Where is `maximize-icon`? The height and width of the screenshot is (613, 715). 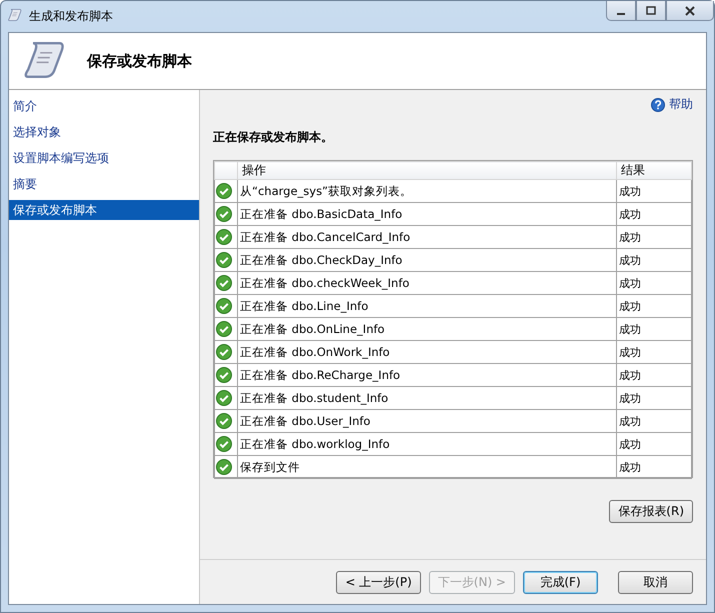
maximize-icon is located at coordinates (651, 11).